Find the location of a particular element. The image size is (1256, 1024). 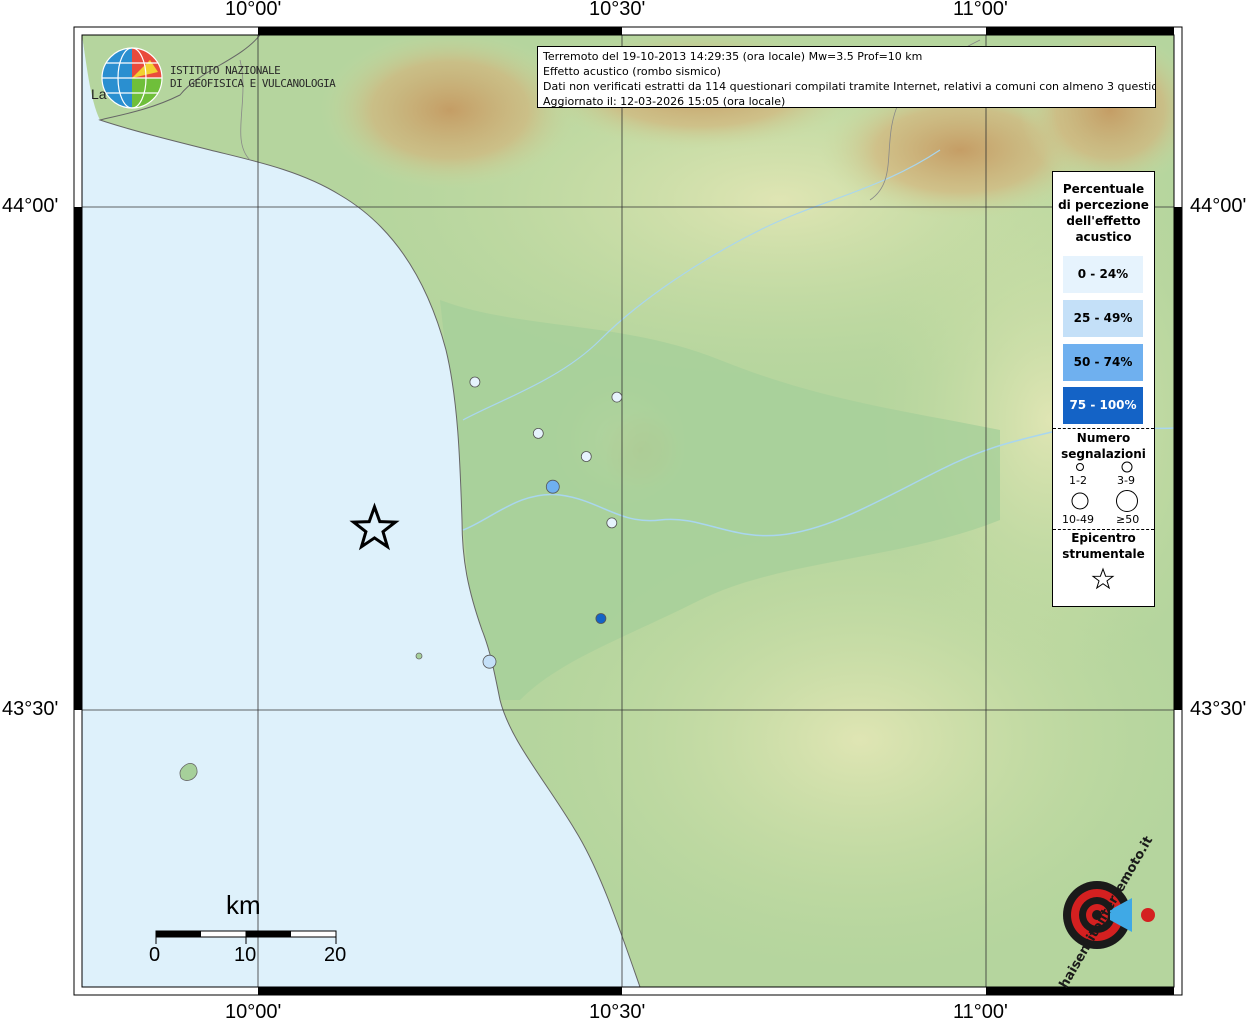

lat-label-right-1: 44°00' is located at coordinates (1218, 206).